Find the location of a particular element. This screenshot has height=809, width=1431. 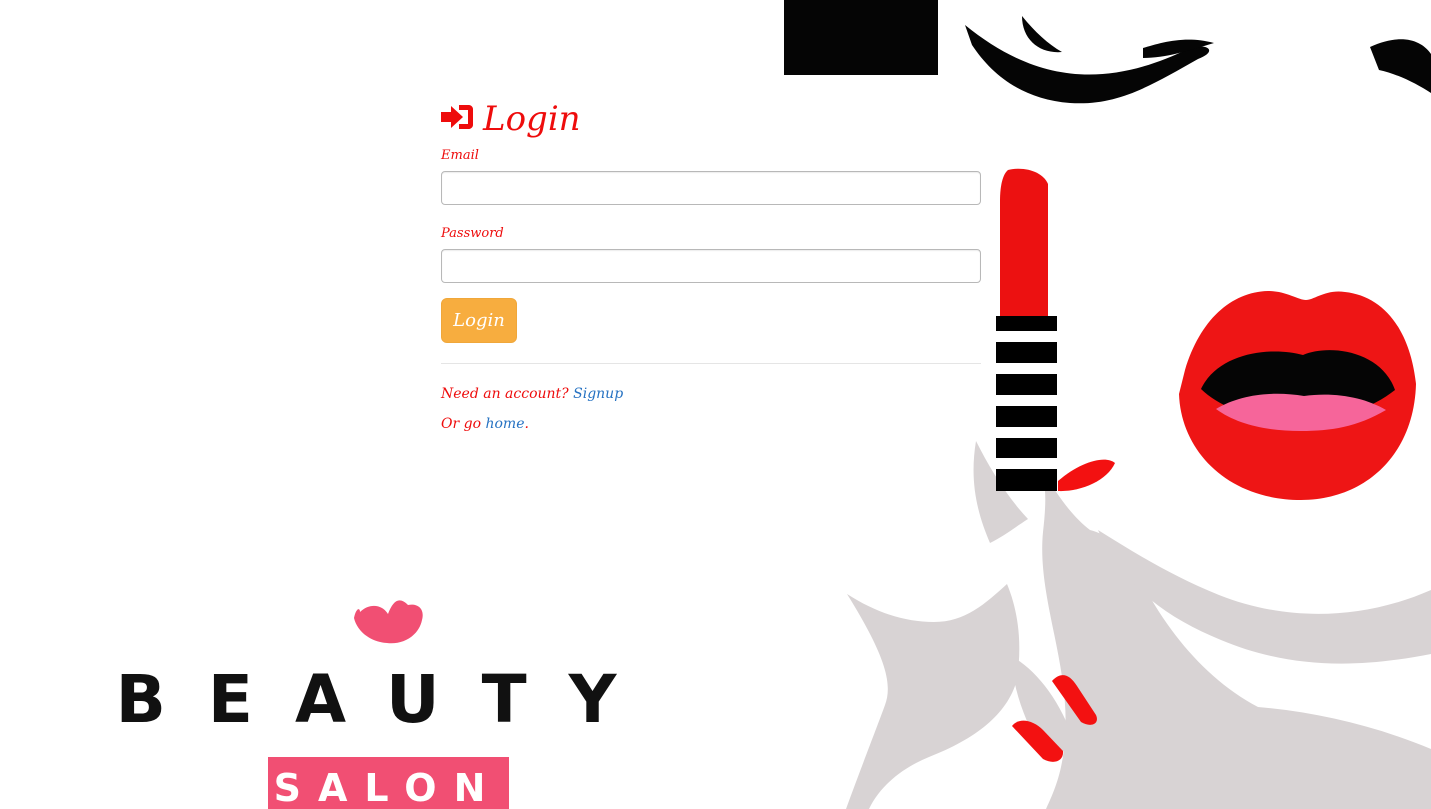

email-field is located at coordinates (711, 188).